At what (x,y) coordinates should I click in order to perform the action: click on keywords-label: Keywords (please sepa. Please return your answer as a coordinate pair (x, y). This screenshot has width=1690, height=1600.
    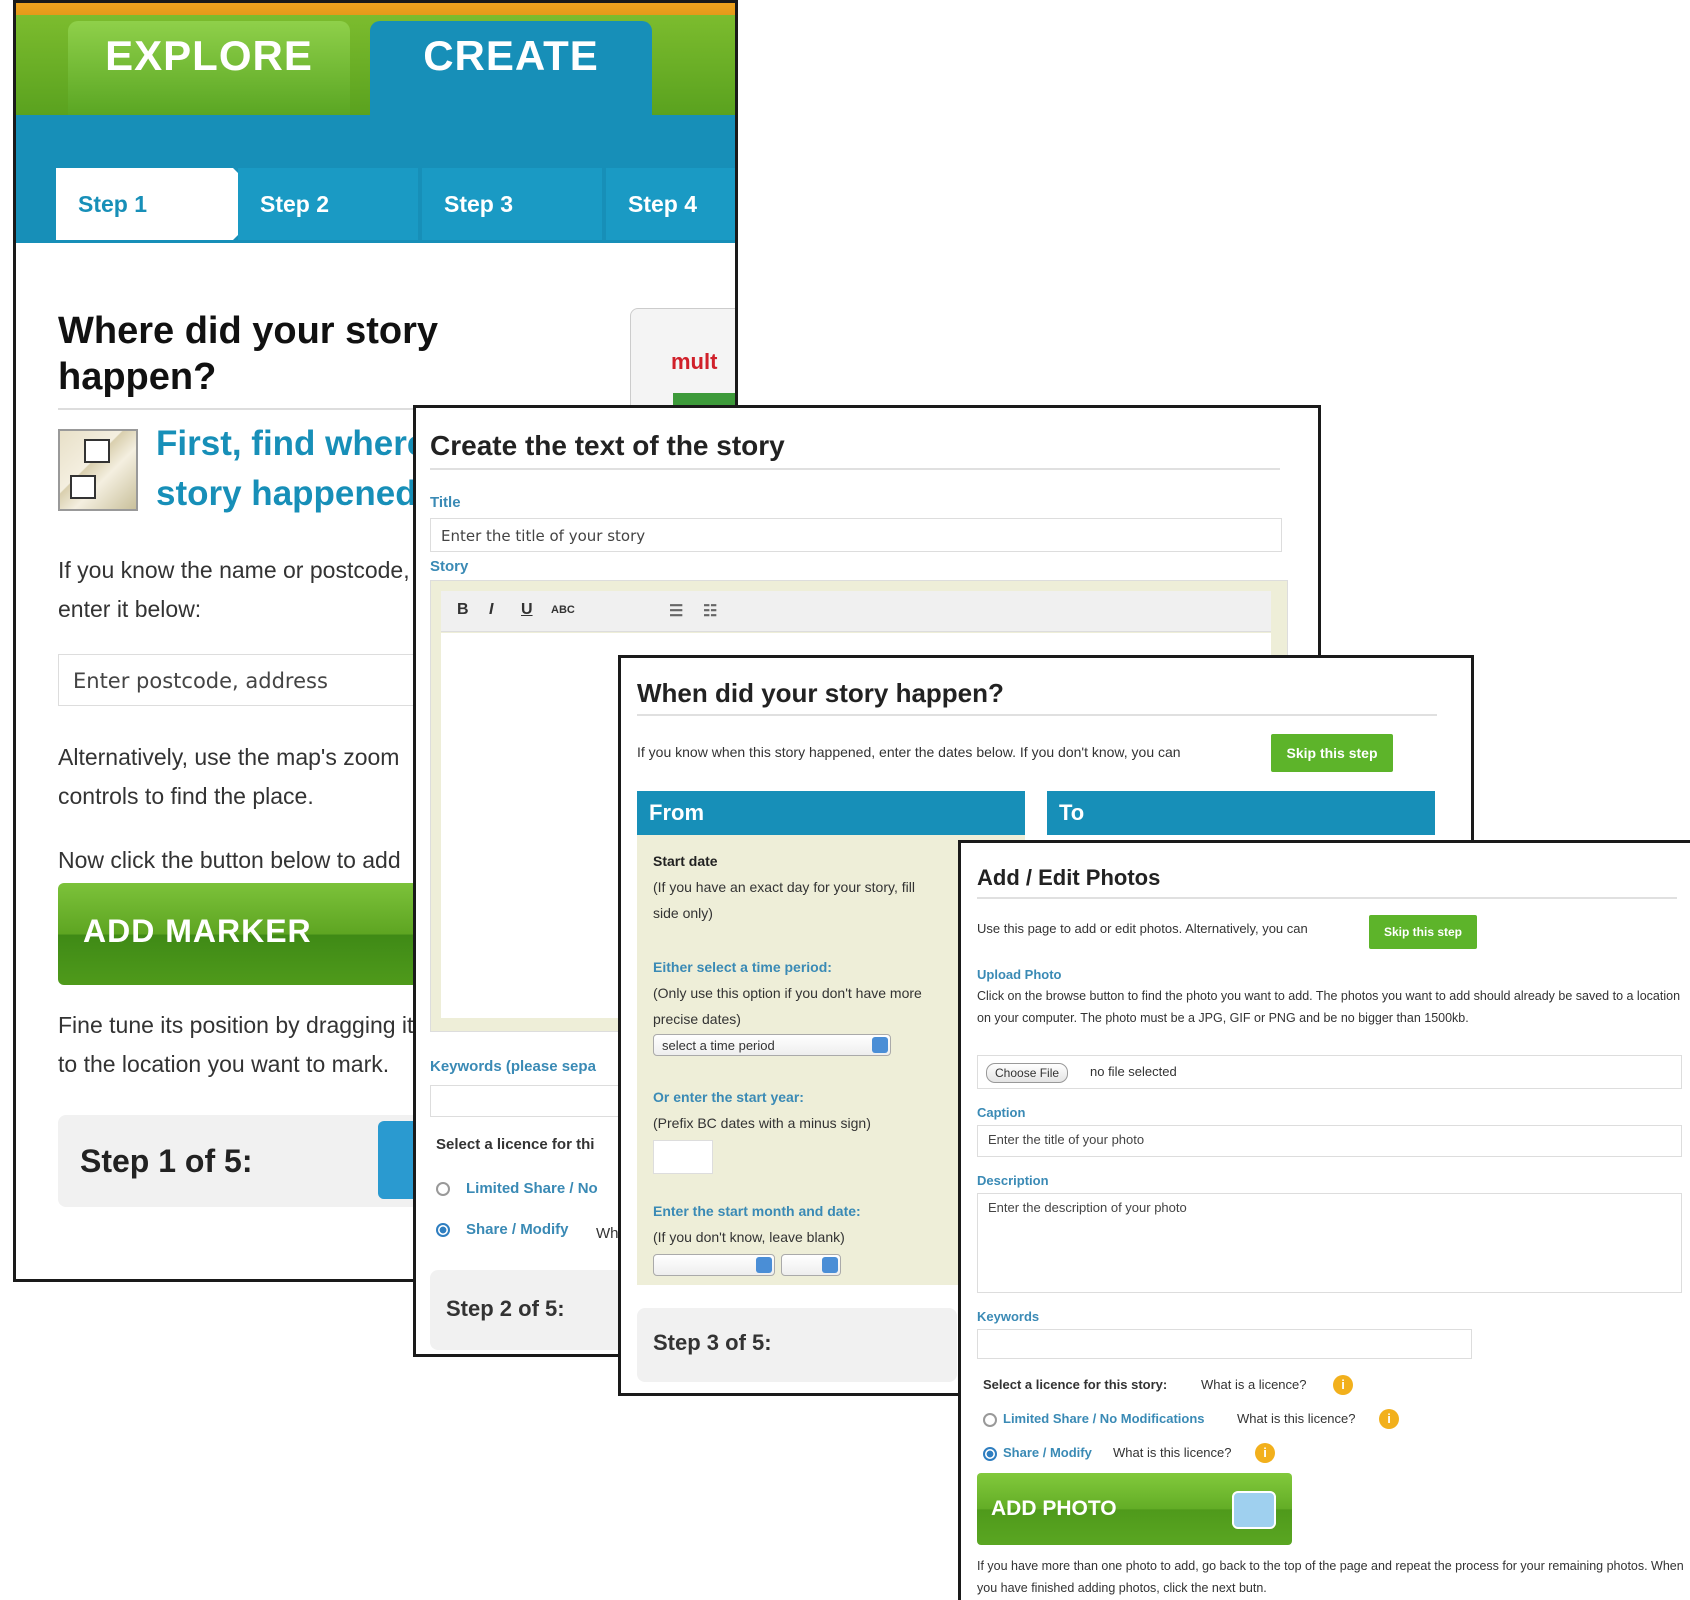
    Looking at the image, I should click on (513, 1066).